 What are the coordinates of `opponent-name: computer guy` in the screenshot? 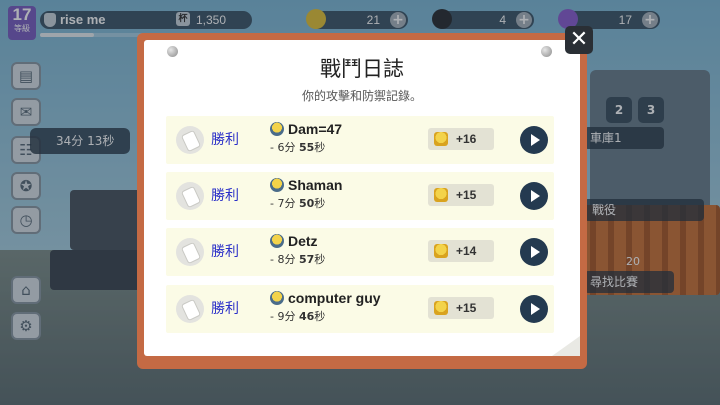 It's located at (334, 298).